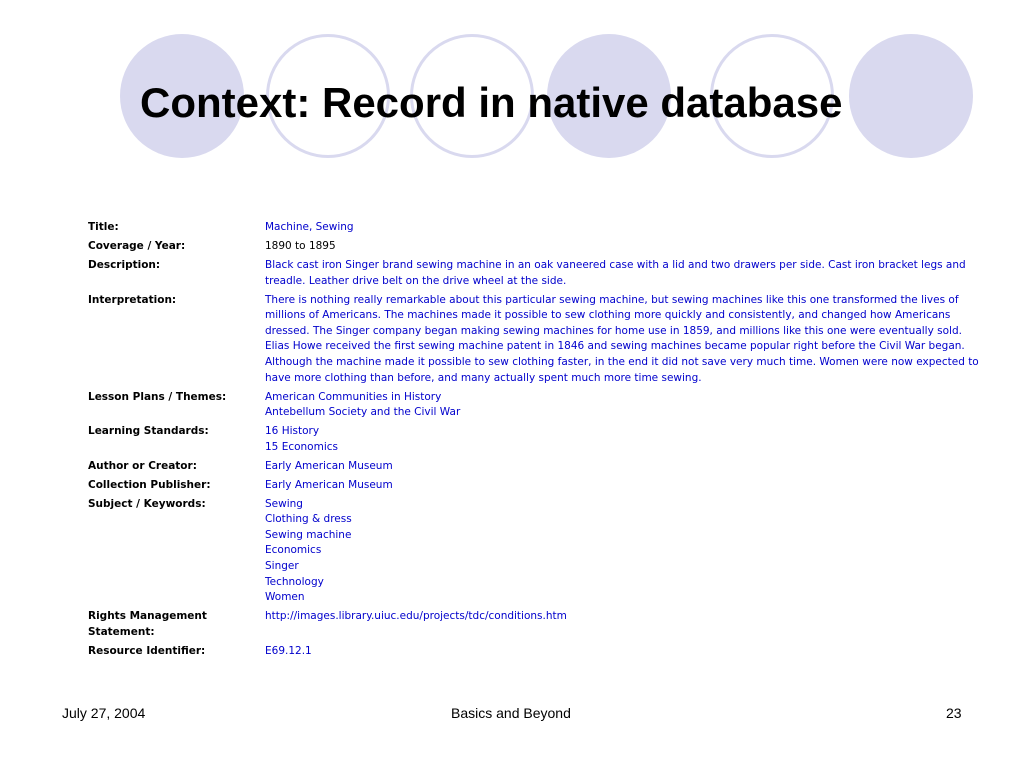 The width and height of the screenshot is (1024, 768). What do you see at coordinates (624, 228) in the screenshot?
I see `field-value-link: Machine, Sewing` at bounding box center [624, 228].